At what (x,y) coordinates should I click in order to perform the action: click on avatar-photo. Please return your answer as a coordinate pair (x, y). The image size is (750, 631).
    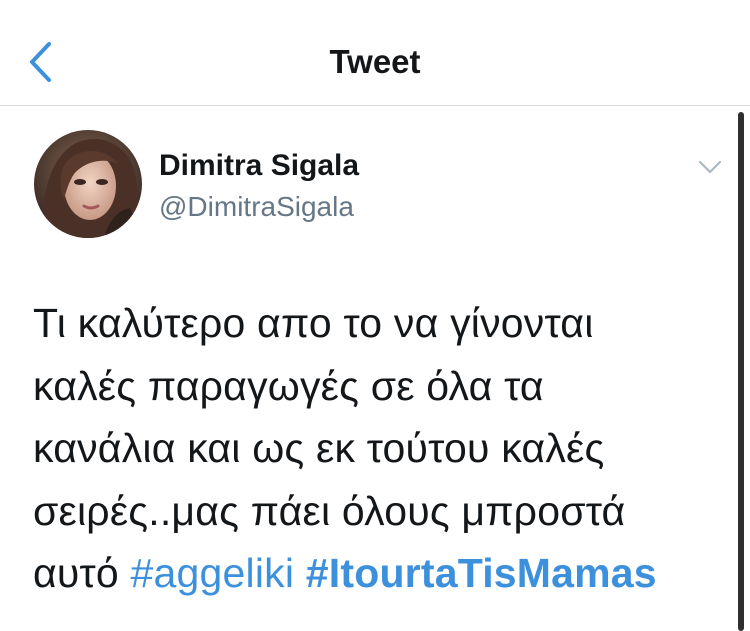
    Looking at the image, I should click on (88, 184).